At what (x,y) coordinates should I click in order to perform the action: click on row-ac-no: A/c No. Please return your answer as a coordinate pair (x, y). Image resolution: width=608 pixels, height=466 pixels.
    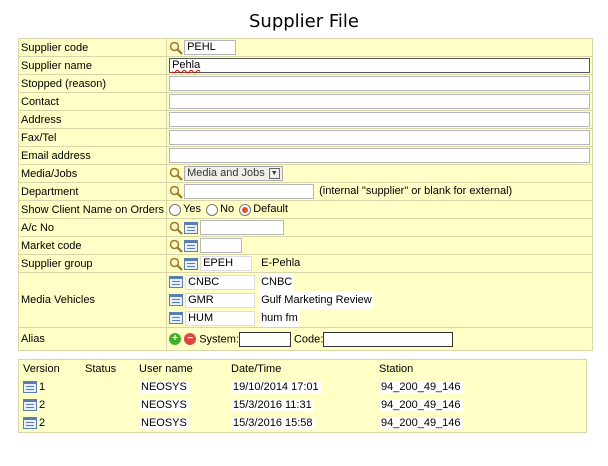
    Looking at the image, I should click on (305, 227).